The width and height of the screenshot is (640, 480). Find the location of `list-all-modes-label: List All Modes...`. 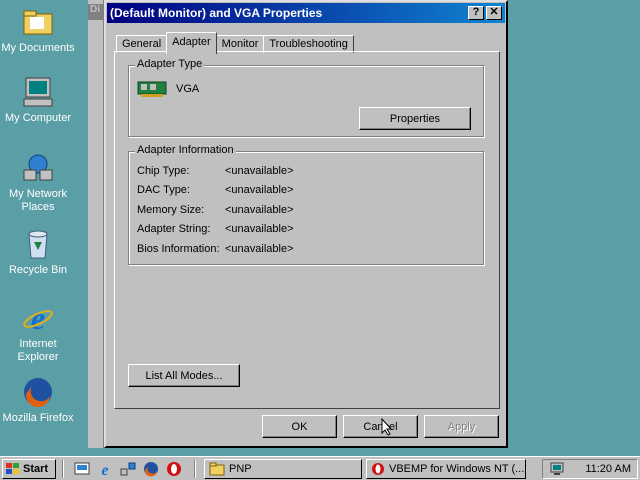

list-all-modes-label: List All Modes... is located at coordinates (184, 375).